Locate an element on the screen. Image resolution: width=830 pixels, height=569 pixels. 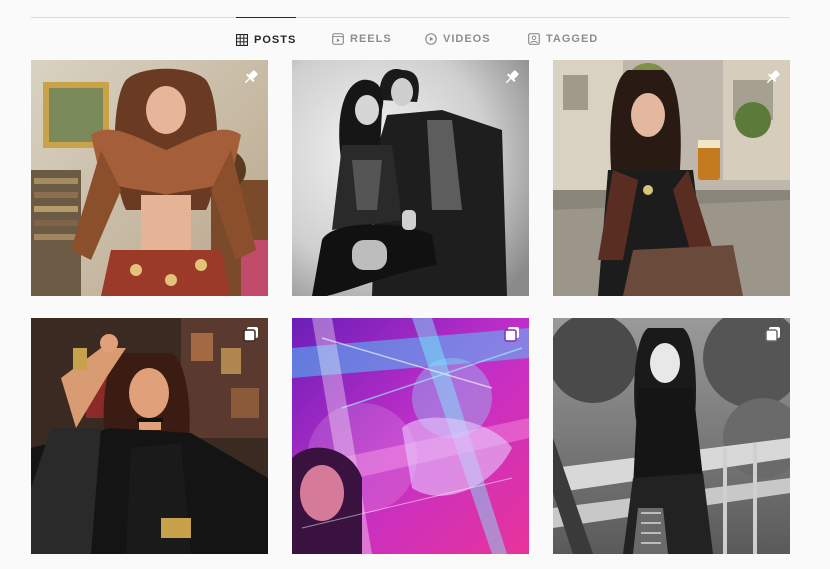
tab-tagged-label: TAGGED is located at coordinates (572, 39).